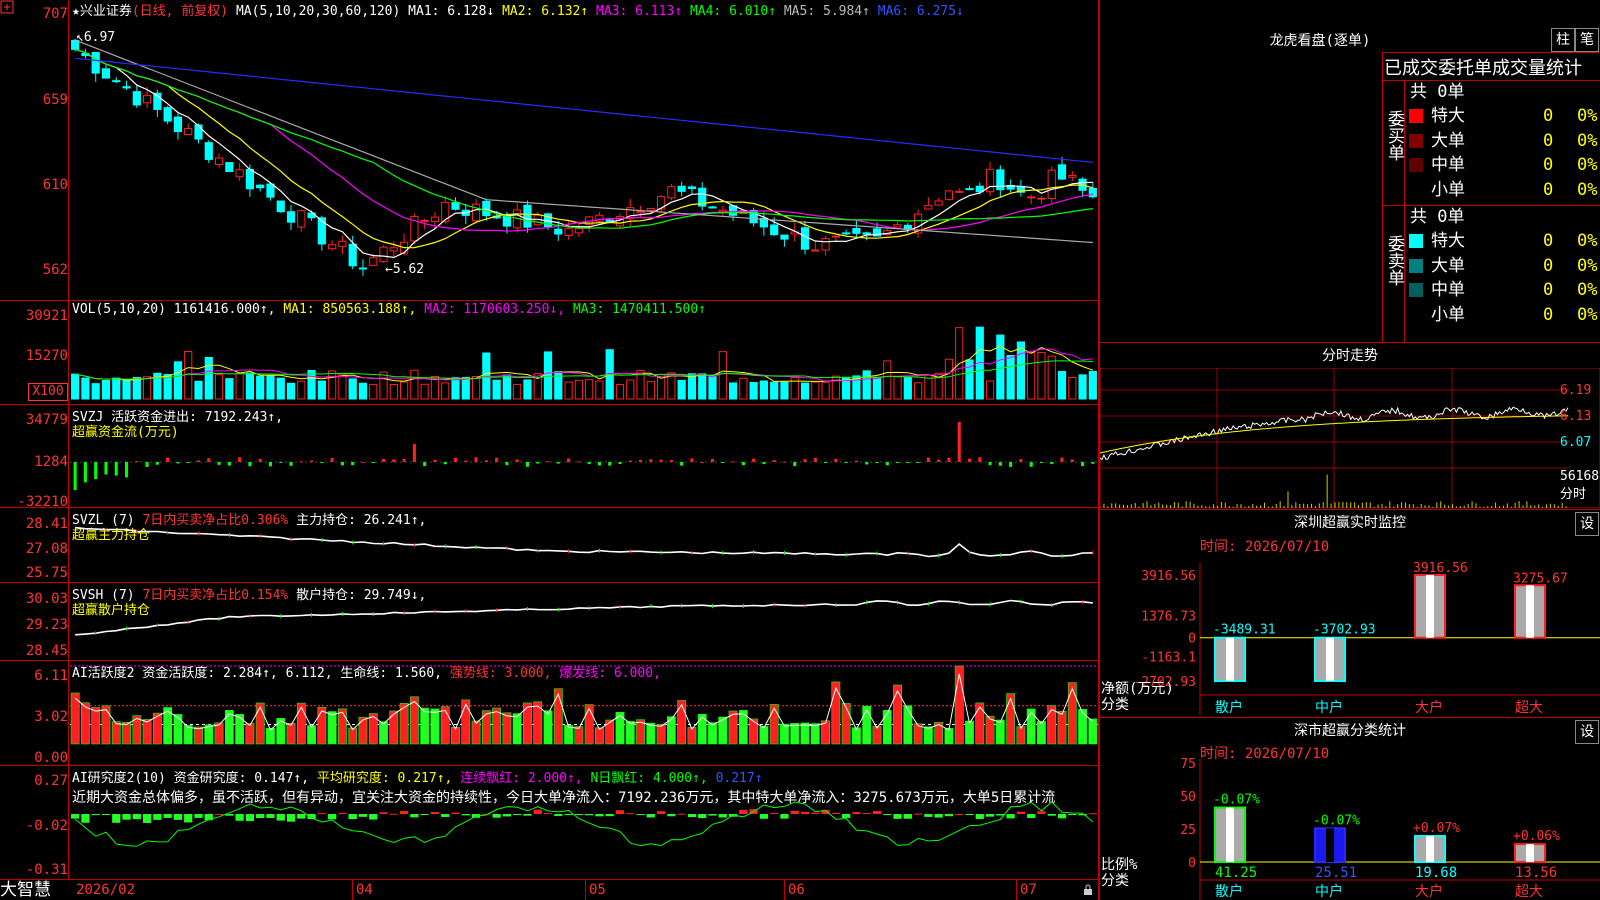 The image size is (1600, 900). I want to click on stock-name: ★兴业证券, so click(102, 11).